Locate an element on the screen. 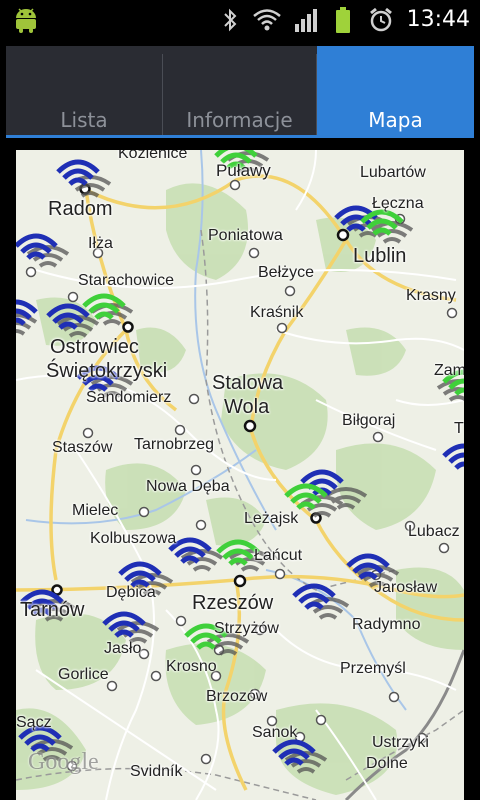 This screenshot has height=800, width=480. city-label: Lublin is located at coordinates (380, 256).